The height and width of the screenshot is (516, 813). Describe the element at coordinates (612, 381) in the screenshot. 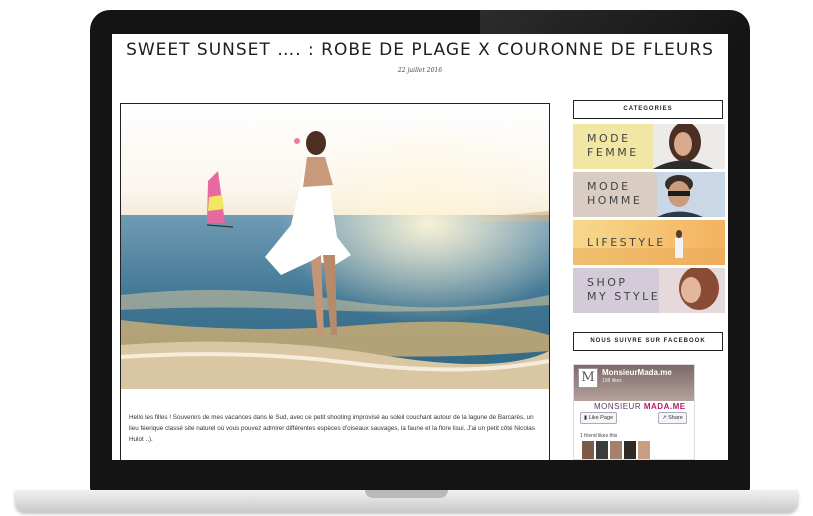

I see `facebook-likes: 198 likes` at that location.